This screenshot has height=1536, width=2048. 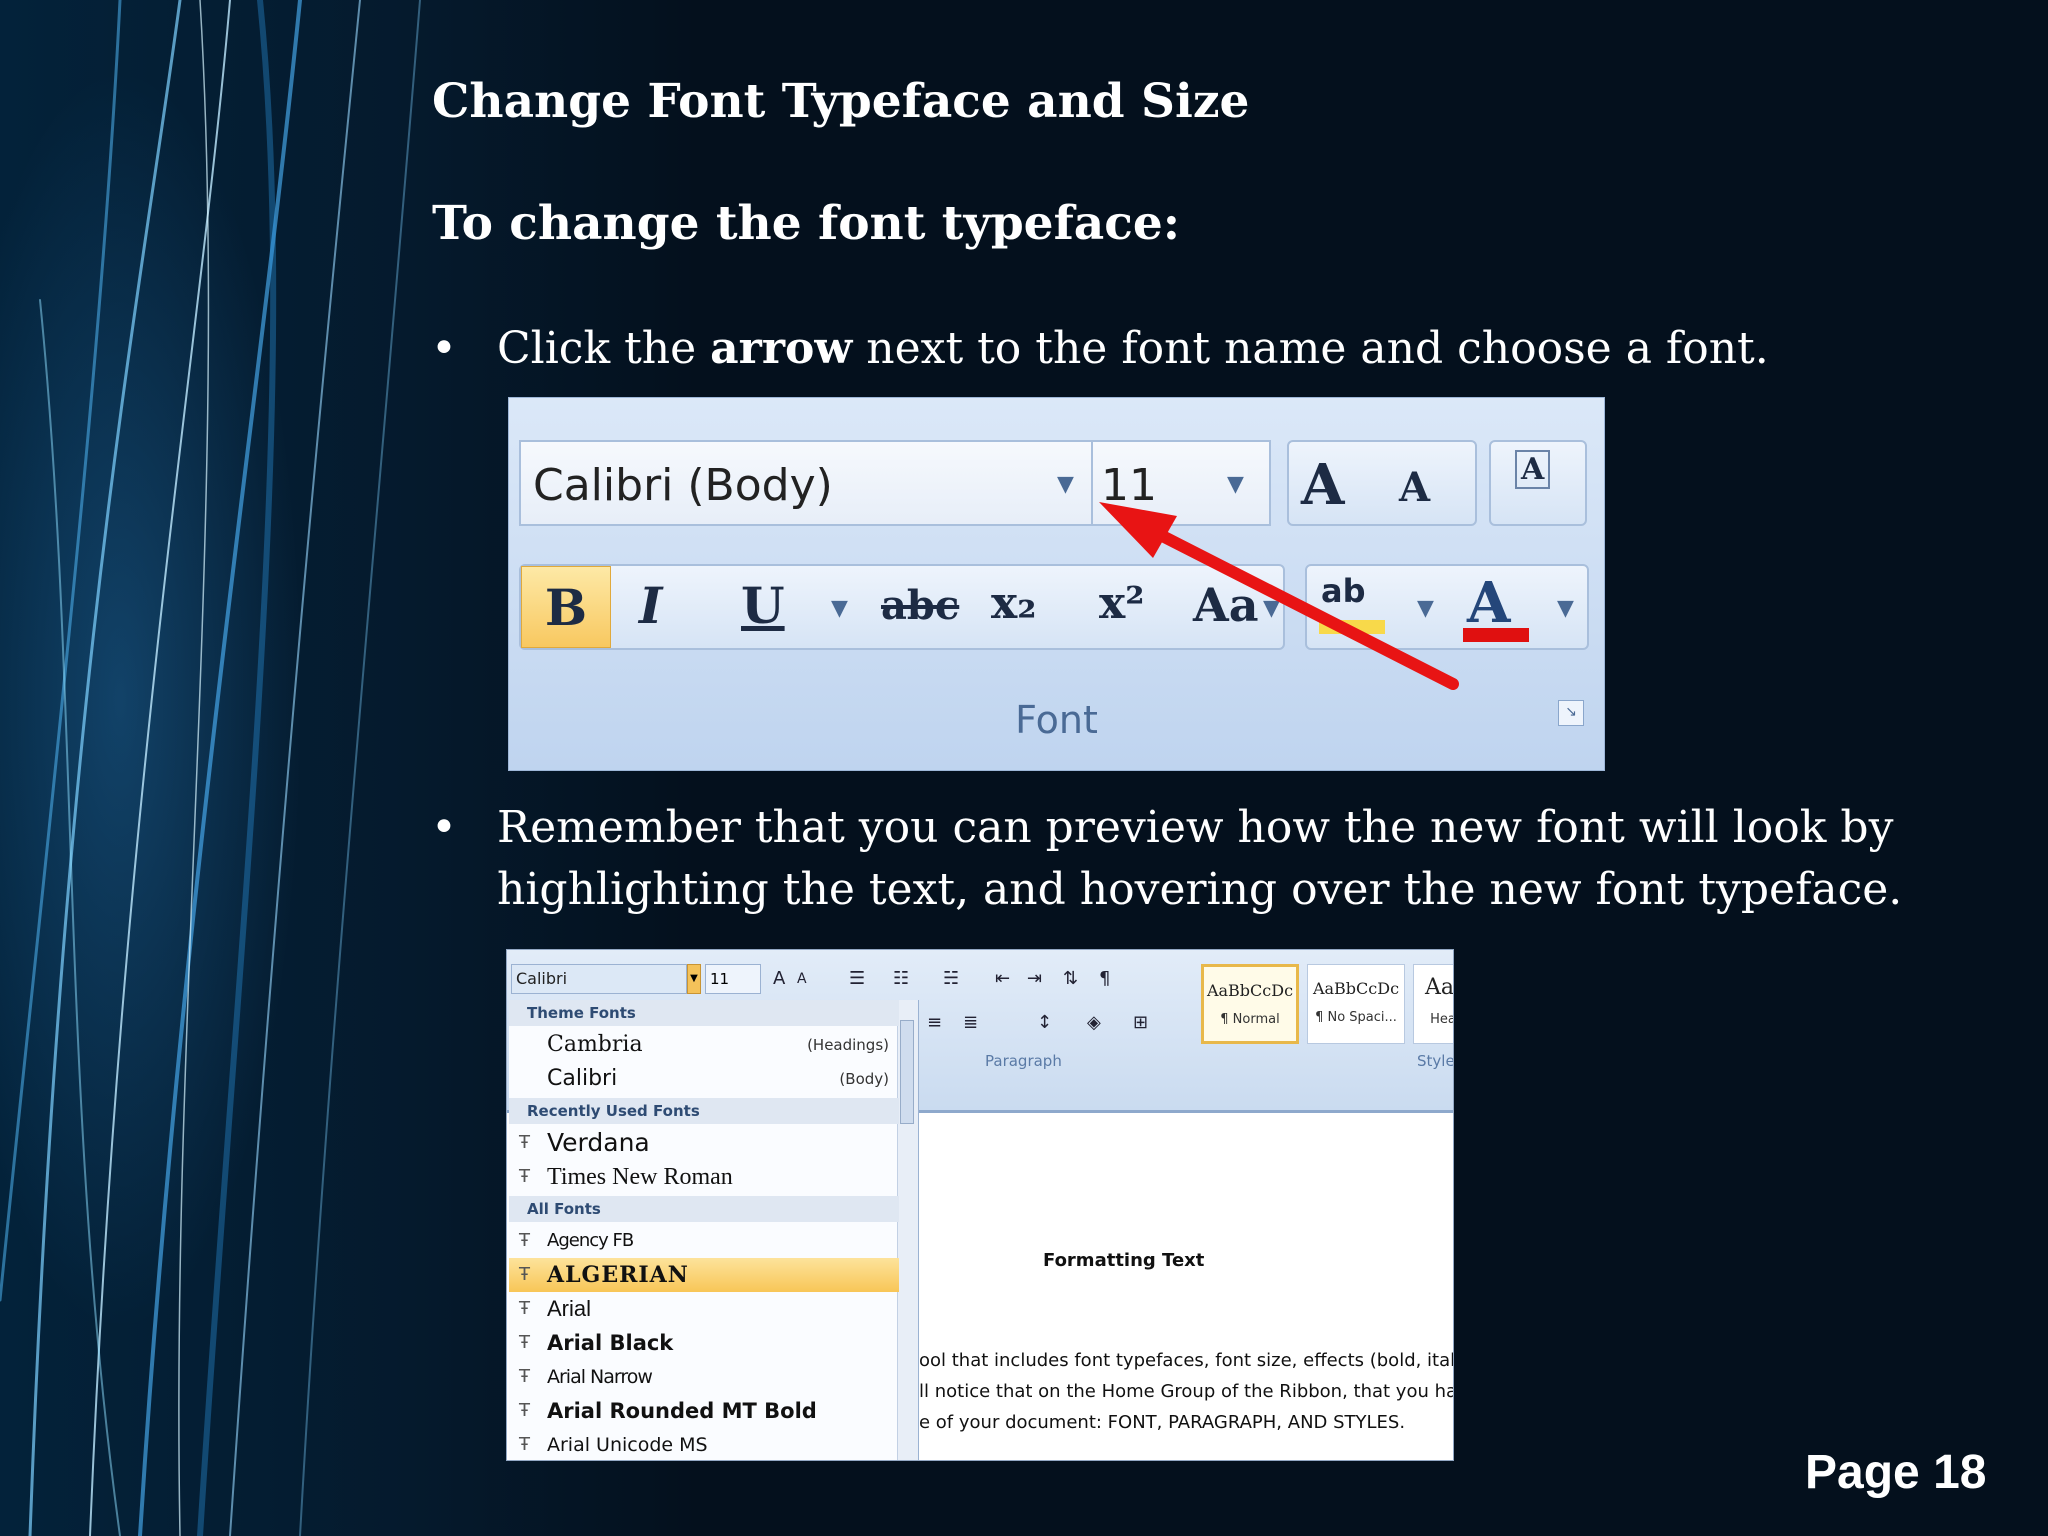 What do you see at coordinates (864, 1079) in the screenshot?
I see `font-item-tag: (Body)` at bounding box center [864, 1079].